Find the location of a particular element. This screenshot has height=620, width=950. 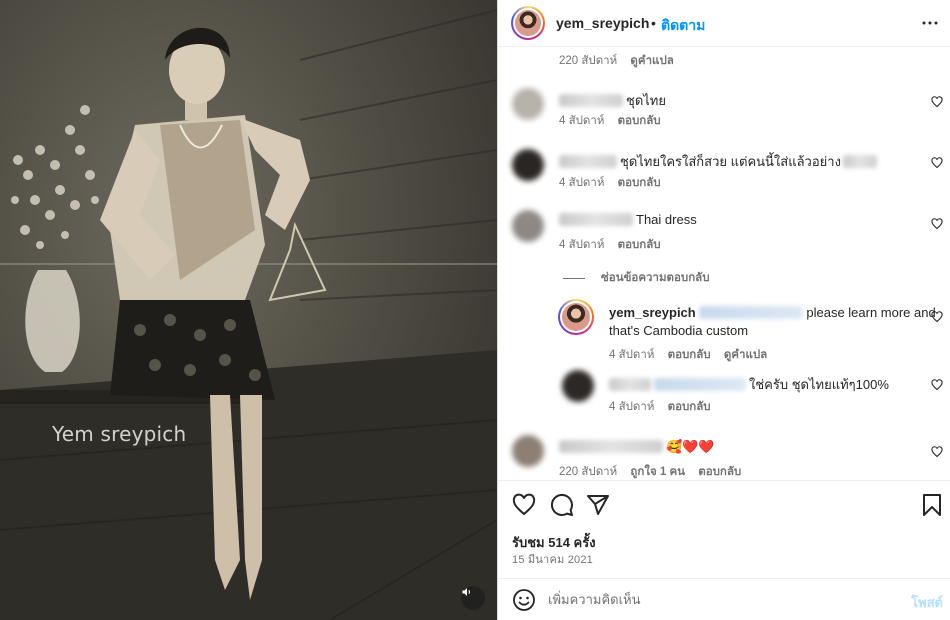

comment-text: ชุดไทย is located at coordinates (612, 100).